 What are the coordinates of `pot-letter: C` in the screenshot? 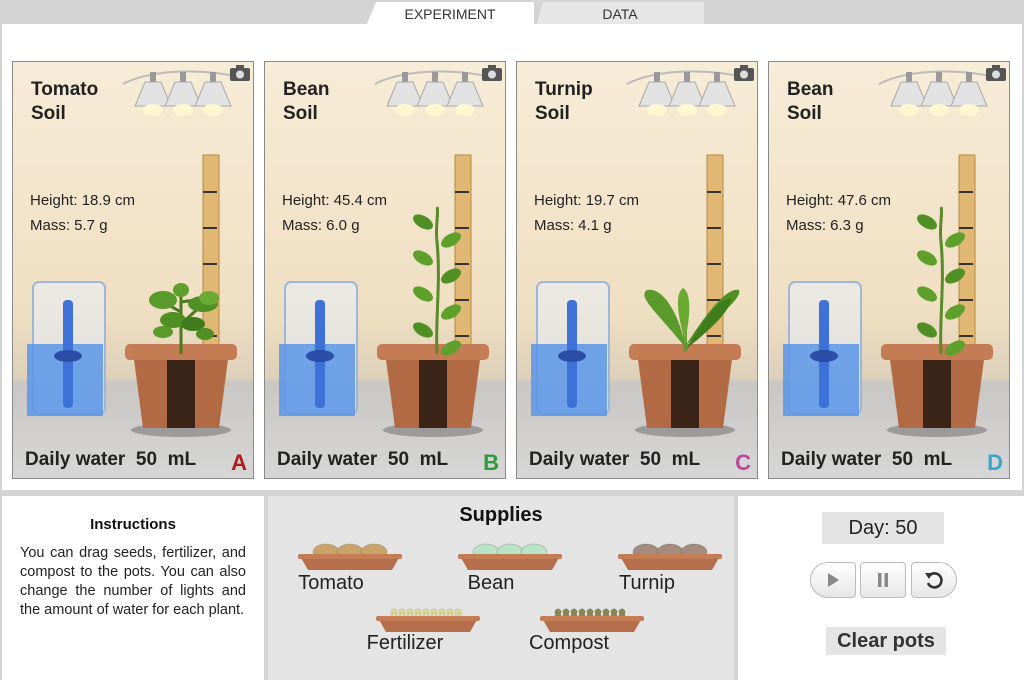 It's located at (743, 462).